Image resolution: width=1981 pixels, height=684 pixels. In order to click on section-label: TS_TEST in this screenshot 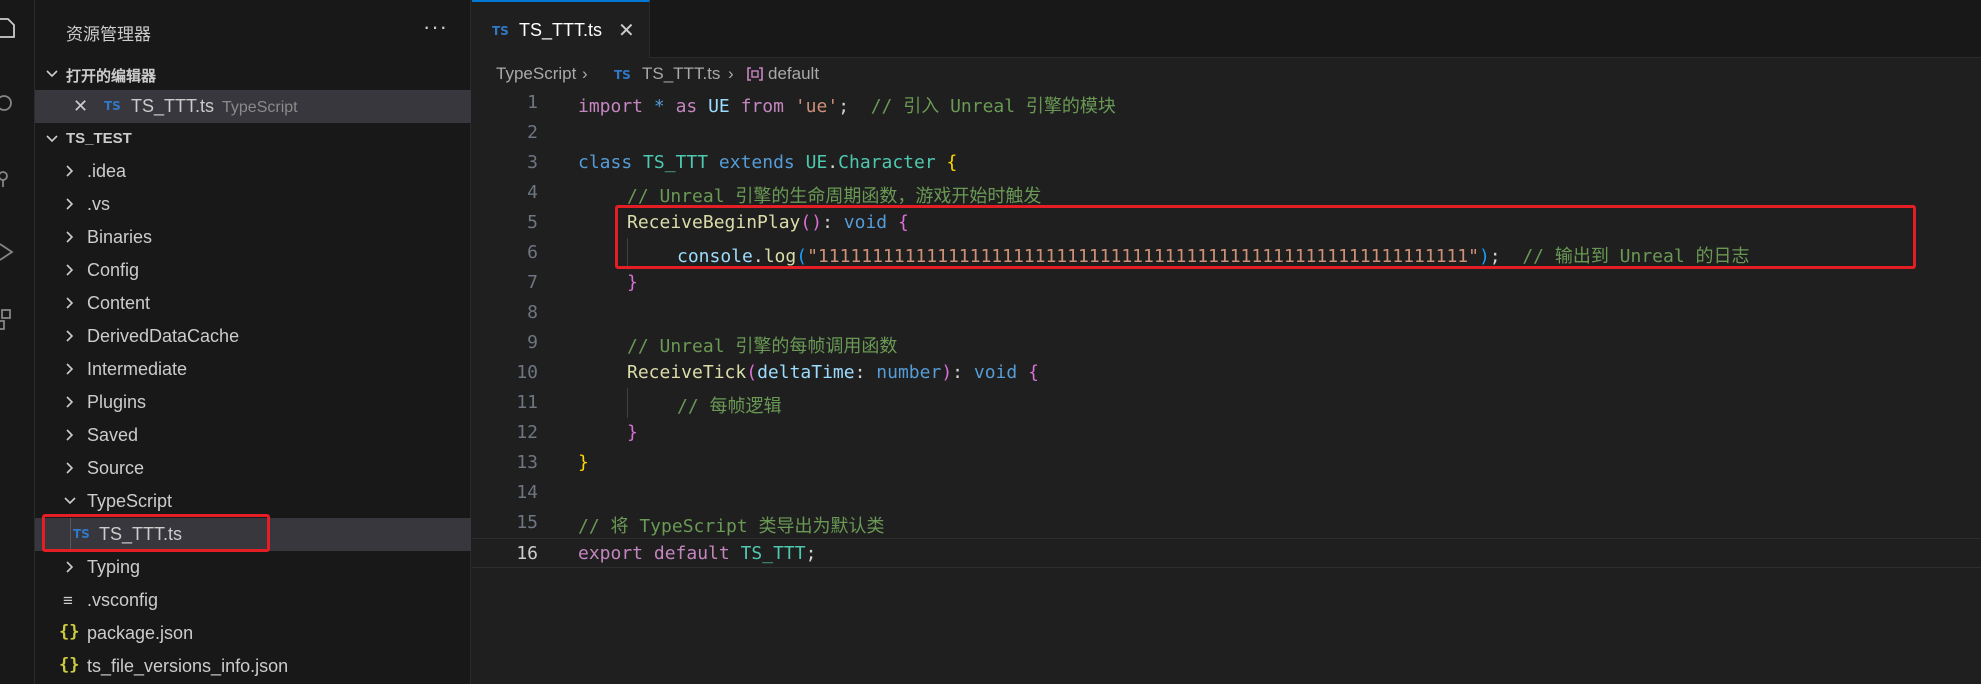, I will do `click(99, 138)`.